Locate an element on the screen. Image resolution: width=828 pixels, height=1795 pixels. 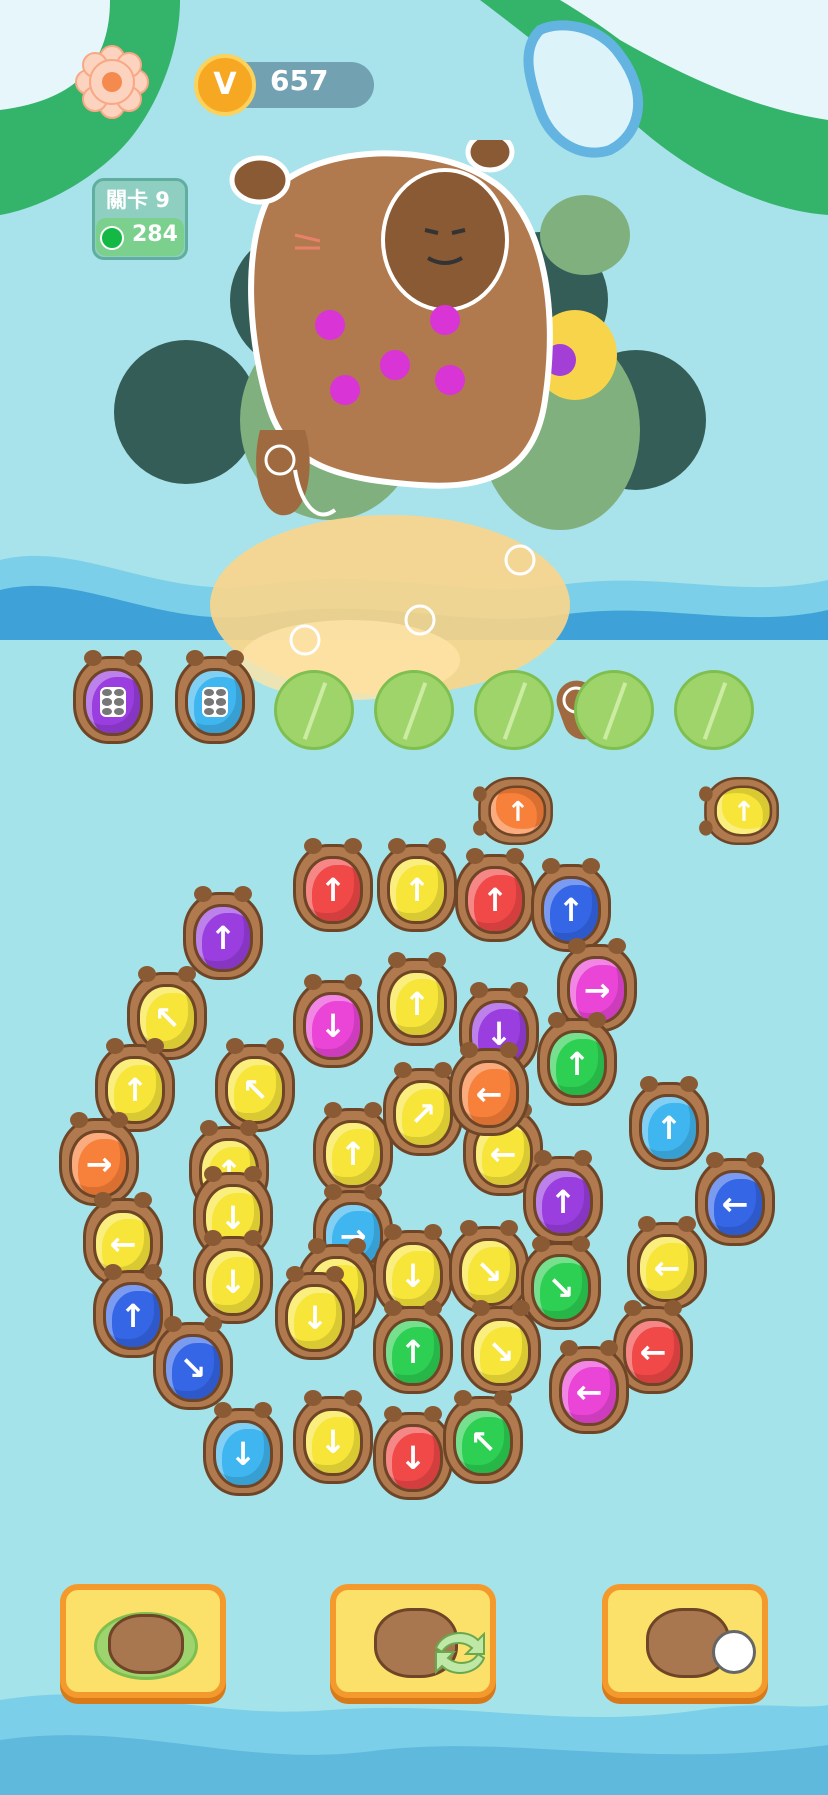
capybara-cyan: ↓ is located at coordinates (243, 1449).